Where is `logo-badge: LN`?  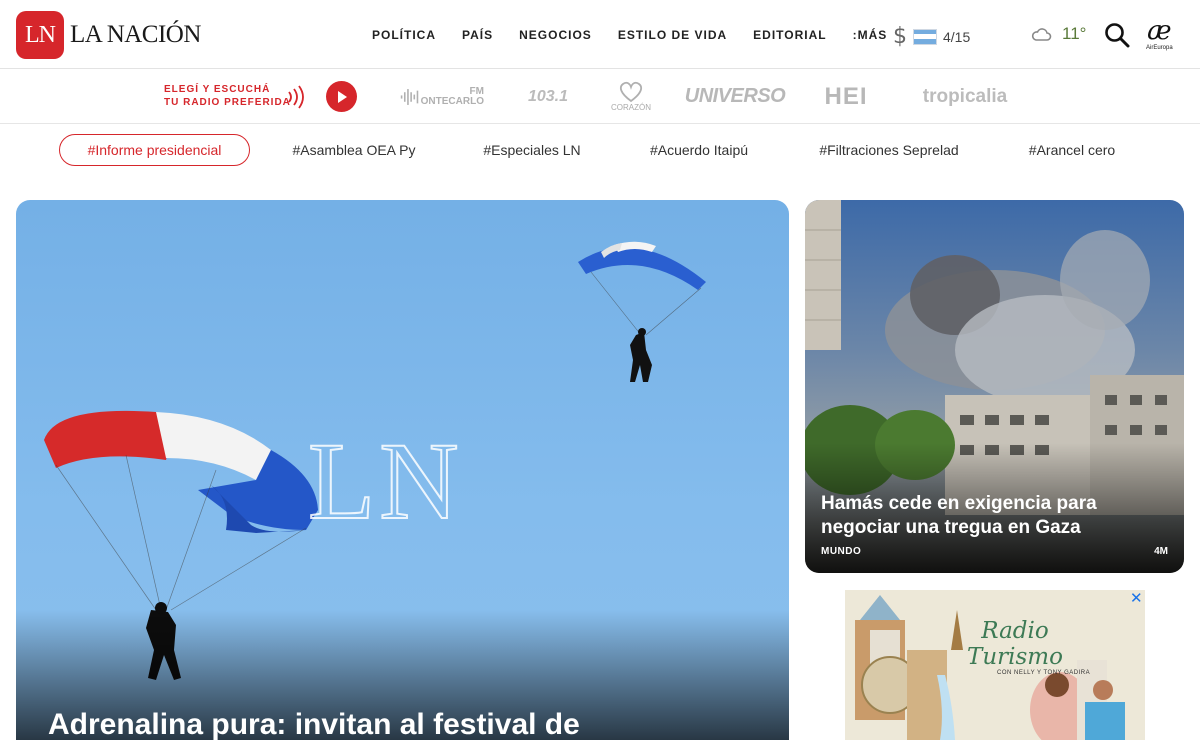 logo-badge: LN is located at coordinates (40, 35).